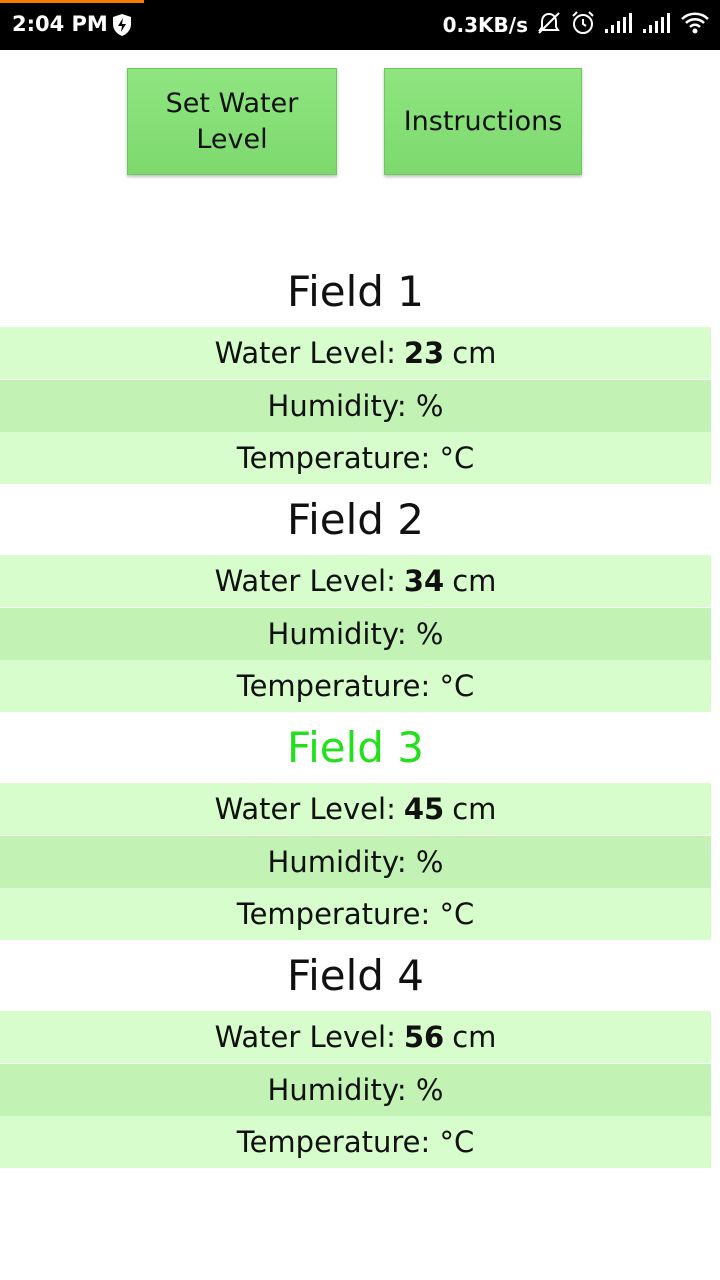  I want to click on field-2-humidity-row: Humidity: %, so click(355, 634).